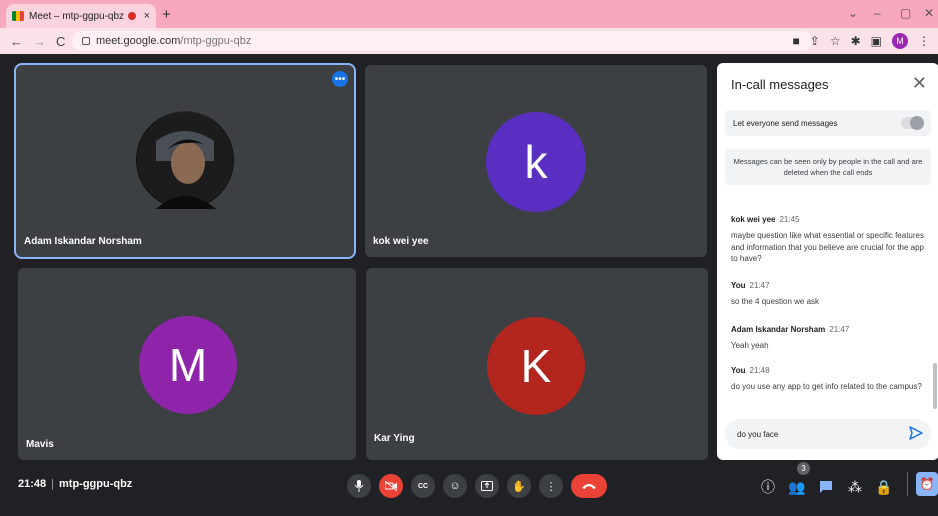 Image resolution: width=938 pixels, height=516 pixels. Describe the element at coordinates (166, 14) in the screenshot. I see `new-tab-button: +` at that location.